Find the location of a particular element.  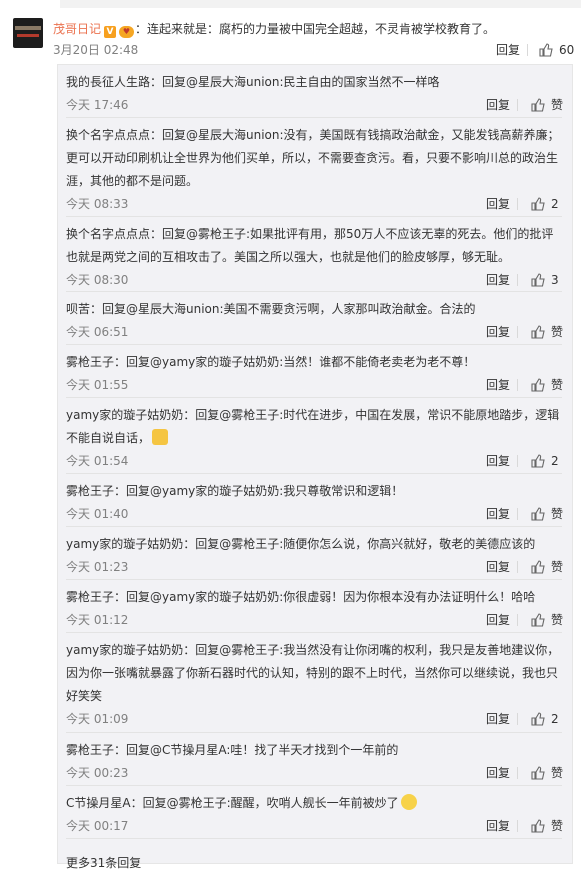

fan-badge-icon: ♥ is located at coordinates (127, 32).